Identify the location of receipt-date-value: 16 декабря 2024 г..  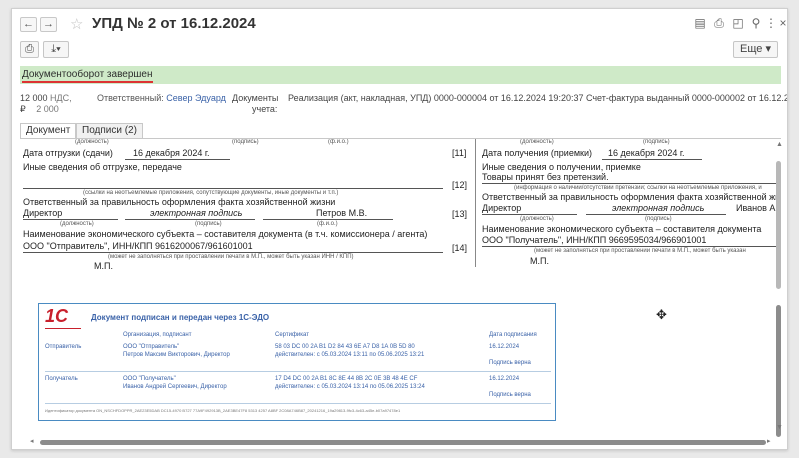
(646, 153).